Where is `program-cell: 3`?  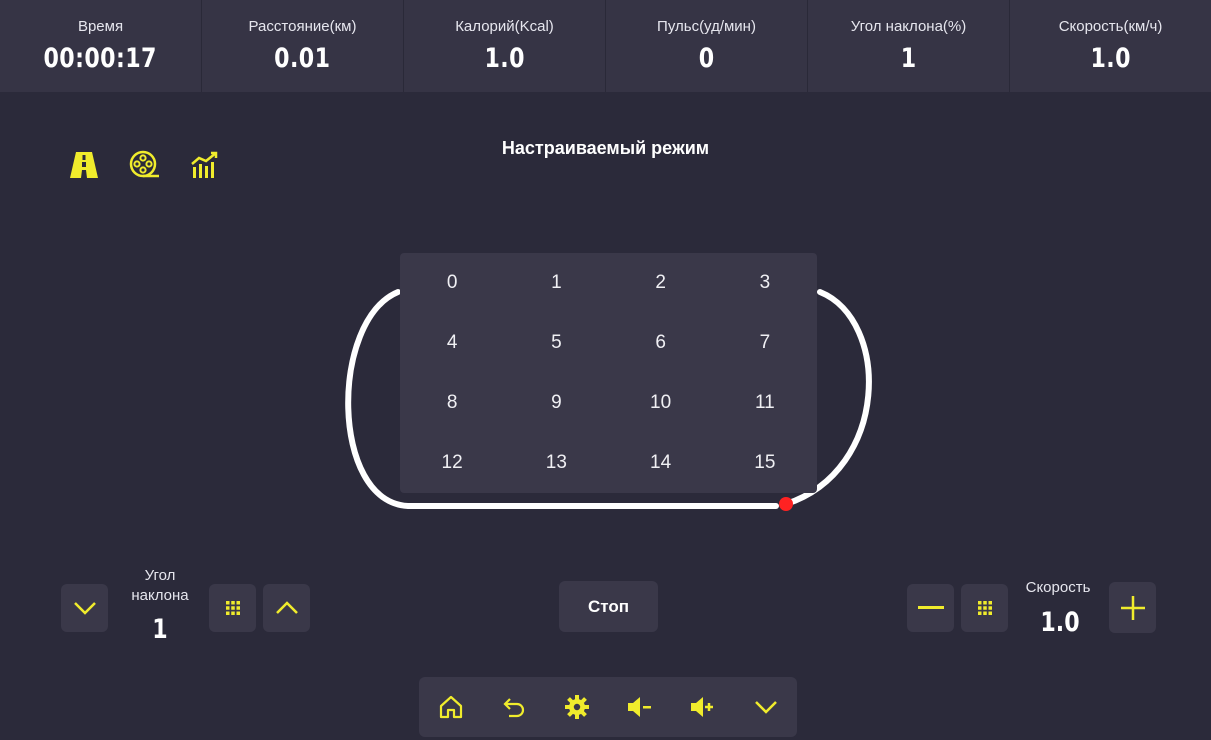 program-cell: 3 is located at coordinates (765, 283).